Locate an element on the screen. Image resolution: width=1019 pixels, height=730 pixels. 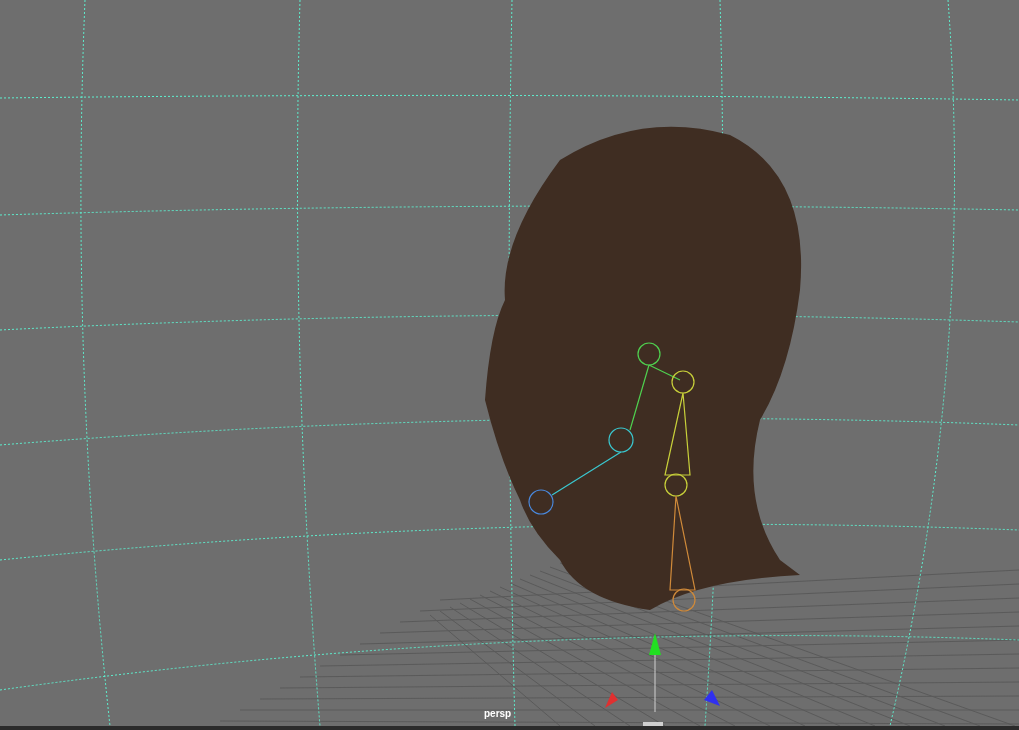
axis-gizmo-icon is located at coordinates (662, 679).